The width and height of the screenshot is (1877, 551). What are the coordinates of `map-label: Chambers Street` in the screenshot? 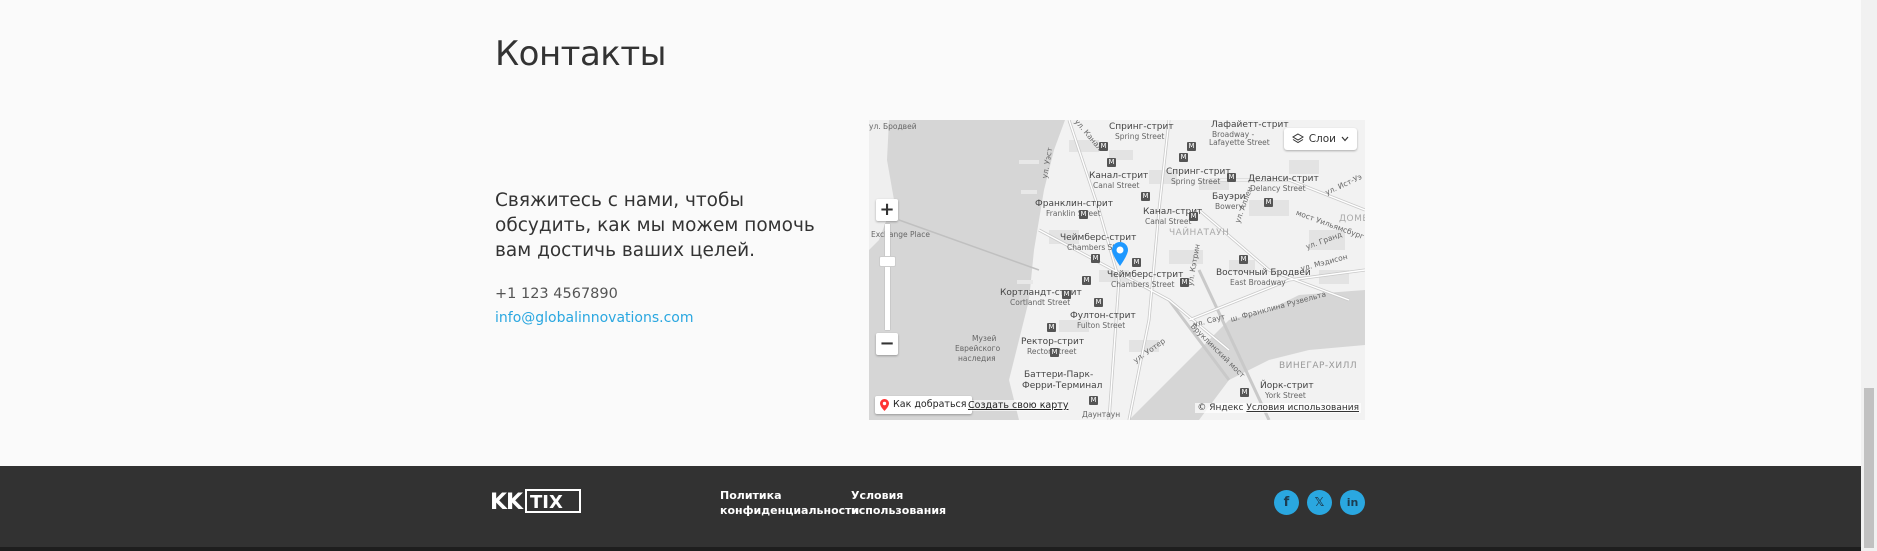 It's located at (1143, 284).